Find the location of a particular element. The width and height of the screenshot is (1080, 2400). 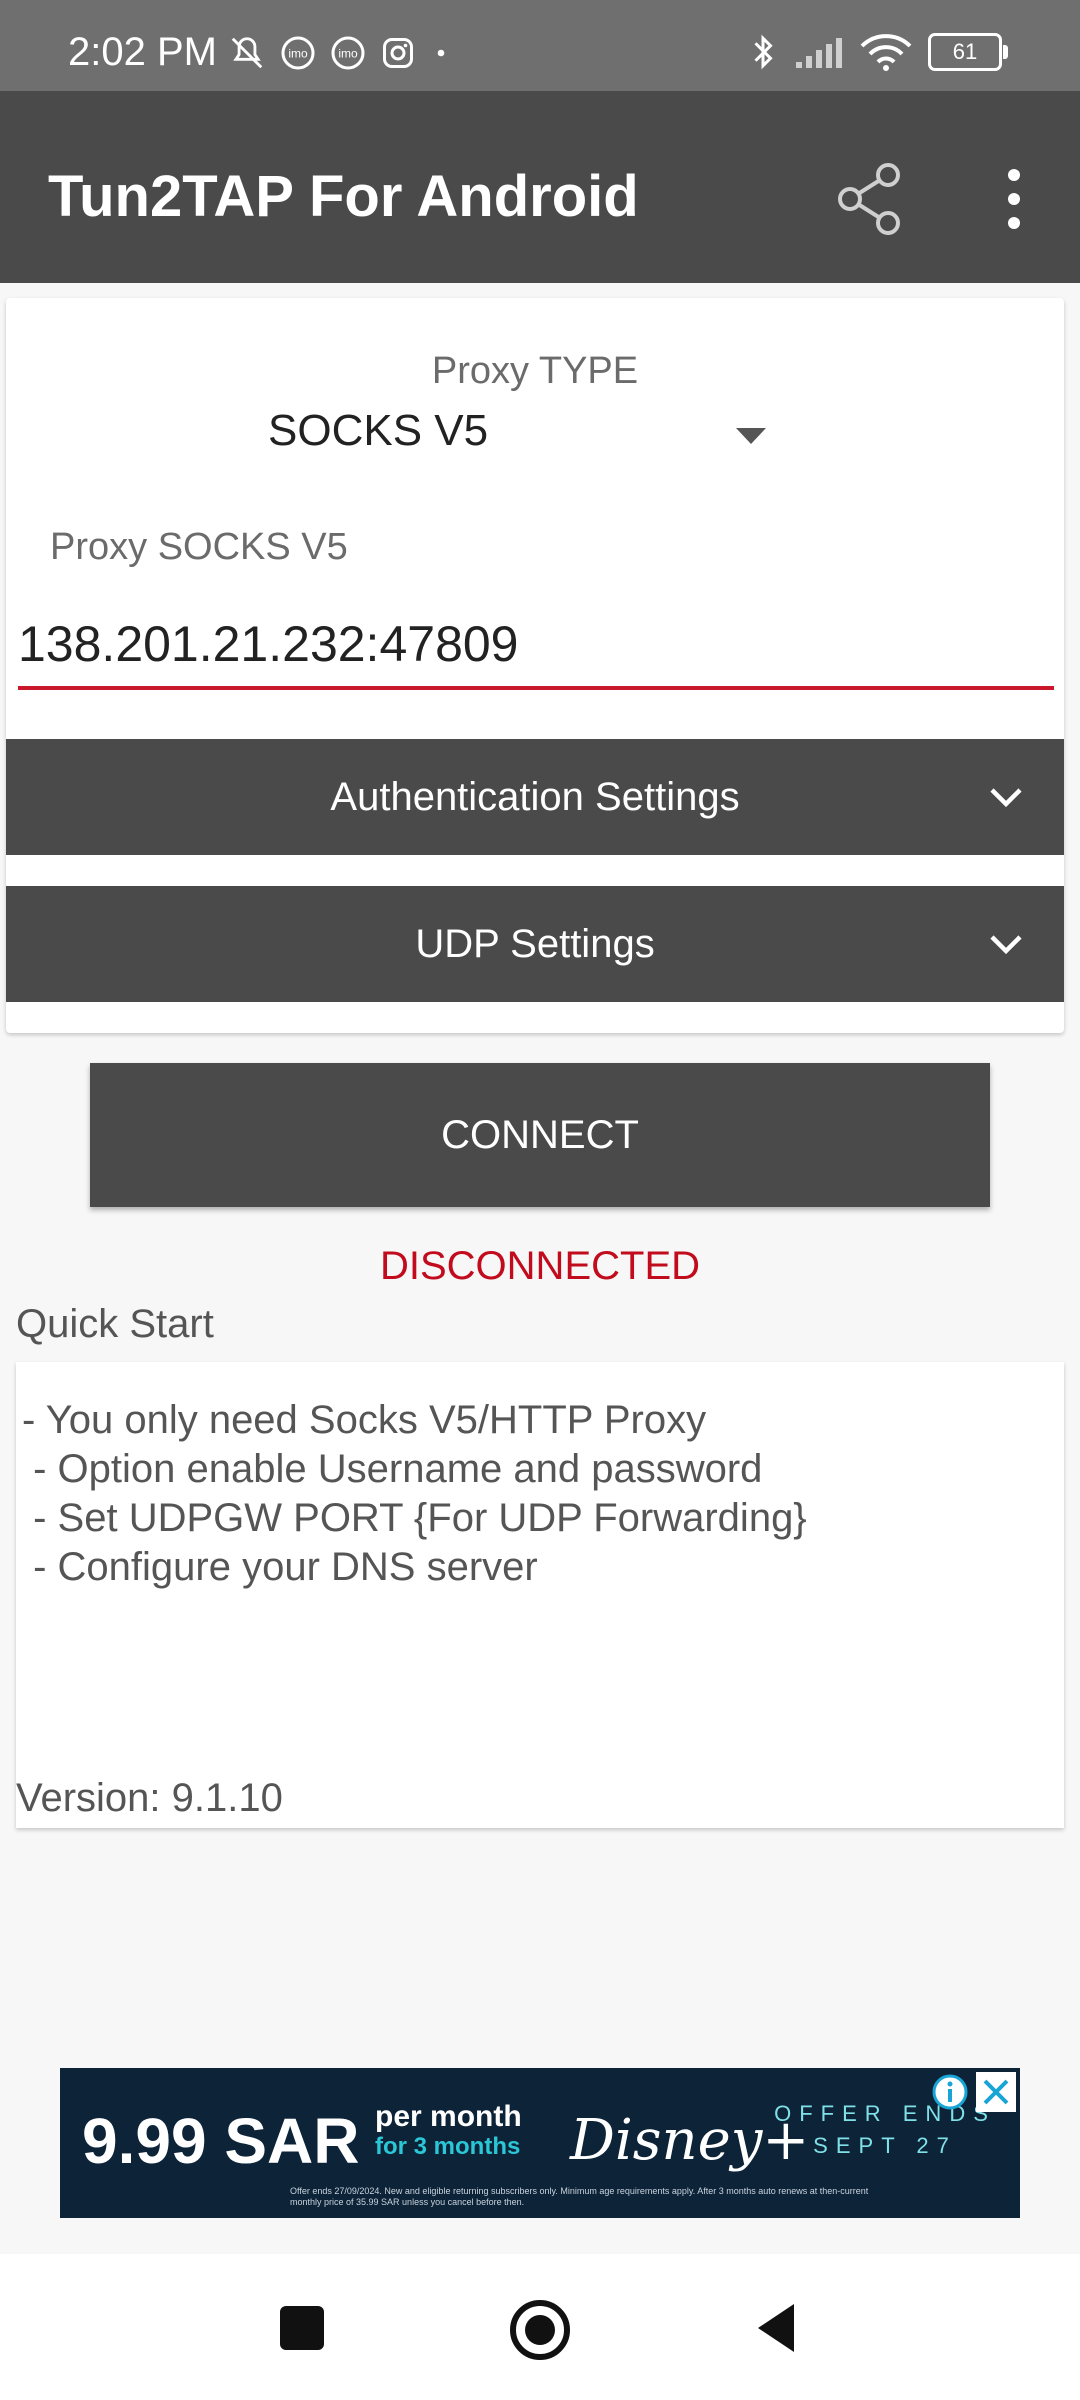

muted-bell-icon is located at coordinates (247, 53).